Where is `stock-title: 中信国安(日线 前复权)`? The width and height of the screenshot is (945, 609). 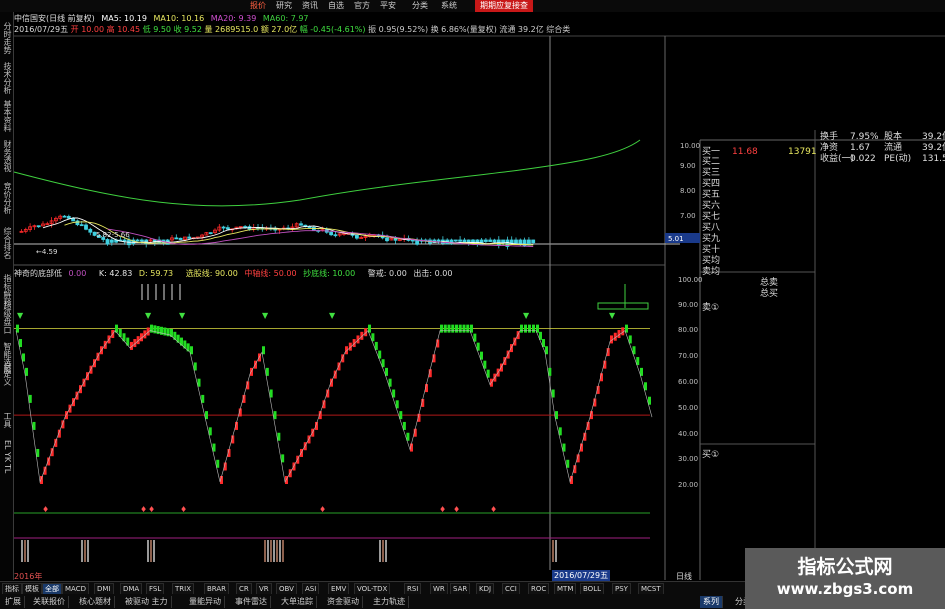
stock-title: 中信国安(日线 前复权) is located at coordinates (54, 18).